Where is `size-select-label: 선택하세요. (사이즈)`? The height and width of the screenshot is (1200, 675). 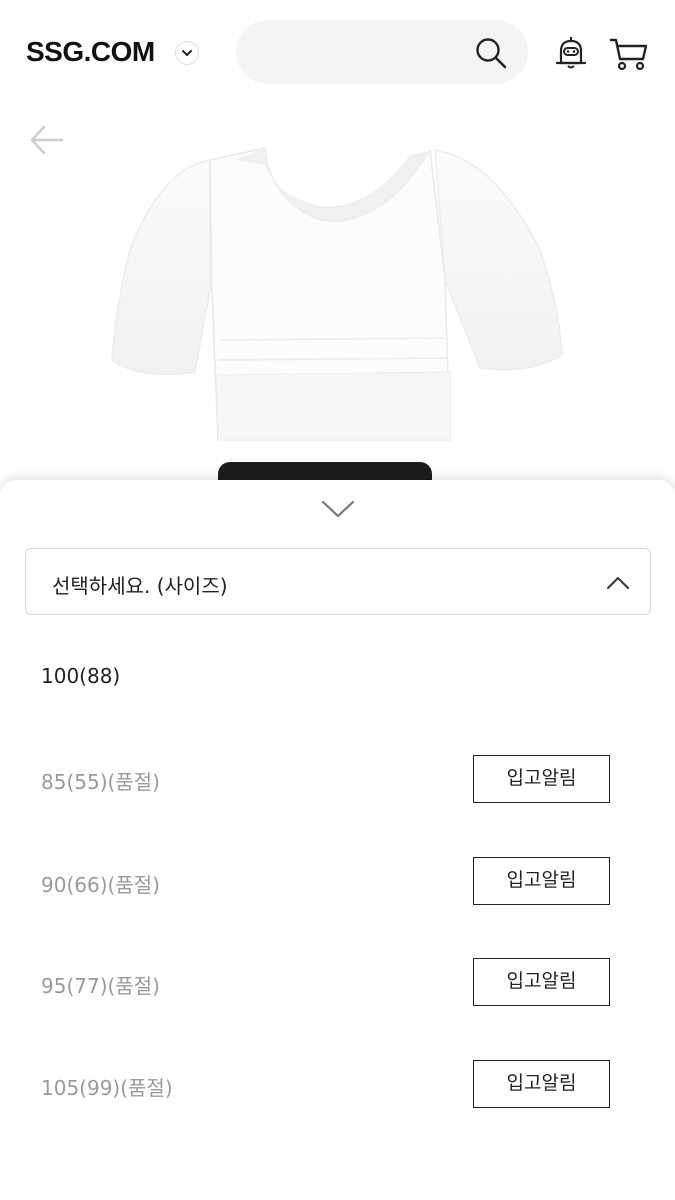
size-select-label: 선택하세요. (사이즈) is located at coordinates (140, 586).